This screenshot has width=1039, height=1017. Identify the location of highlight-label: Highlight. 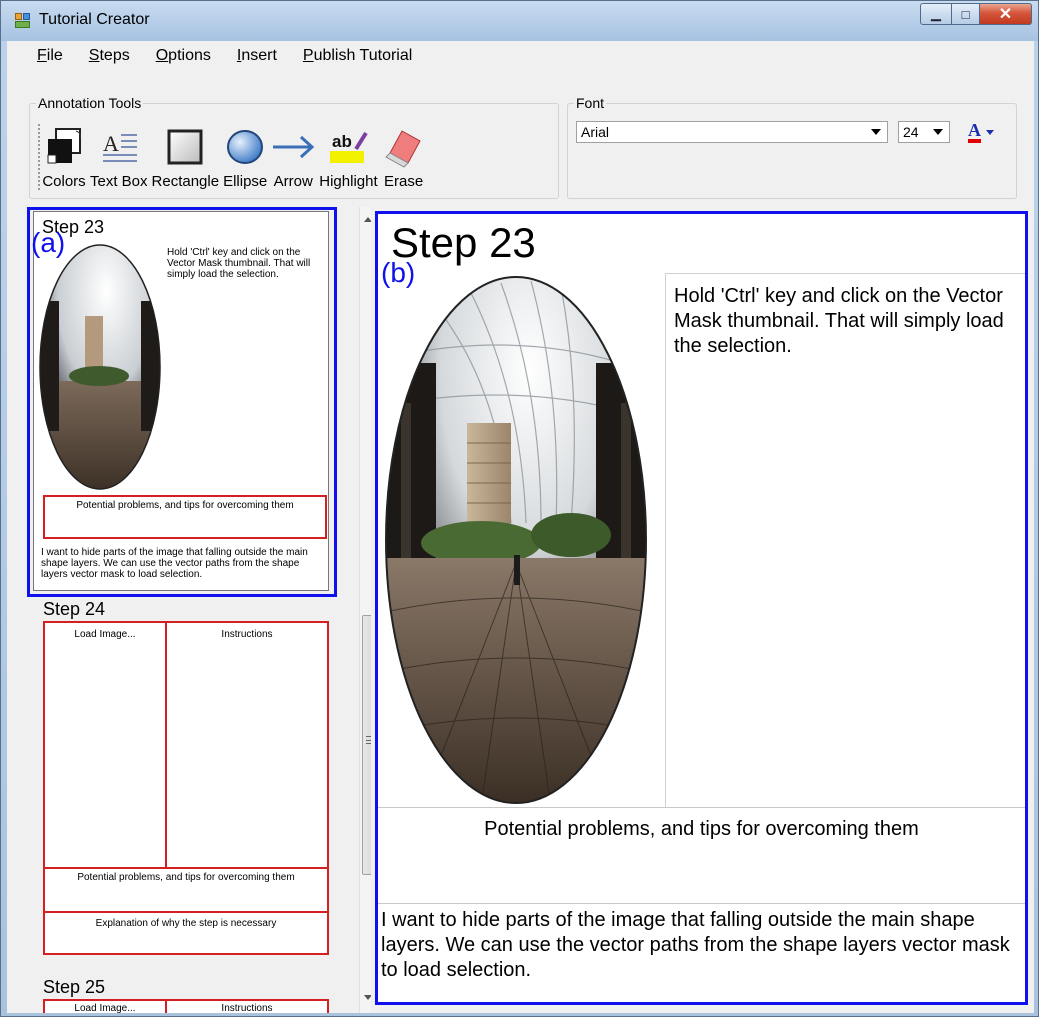
(348, 181).